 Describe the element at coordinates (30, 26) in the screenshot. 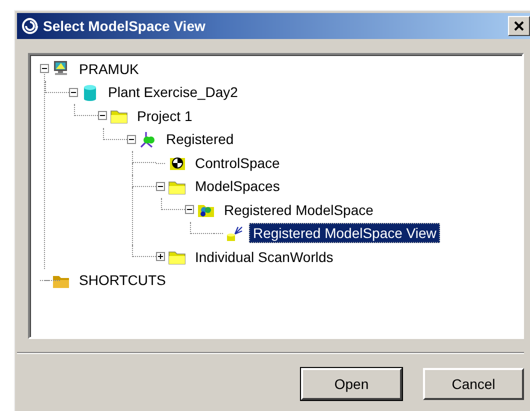

I see `swirl-logo-icon` at that location.